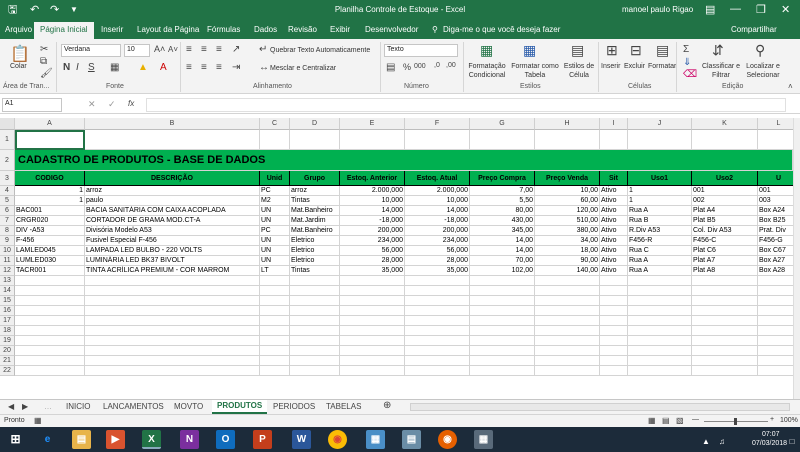 The image size is (800, 452). I want to click on merge-center-button: Mesclar e Centralizar, so click(303, 68).